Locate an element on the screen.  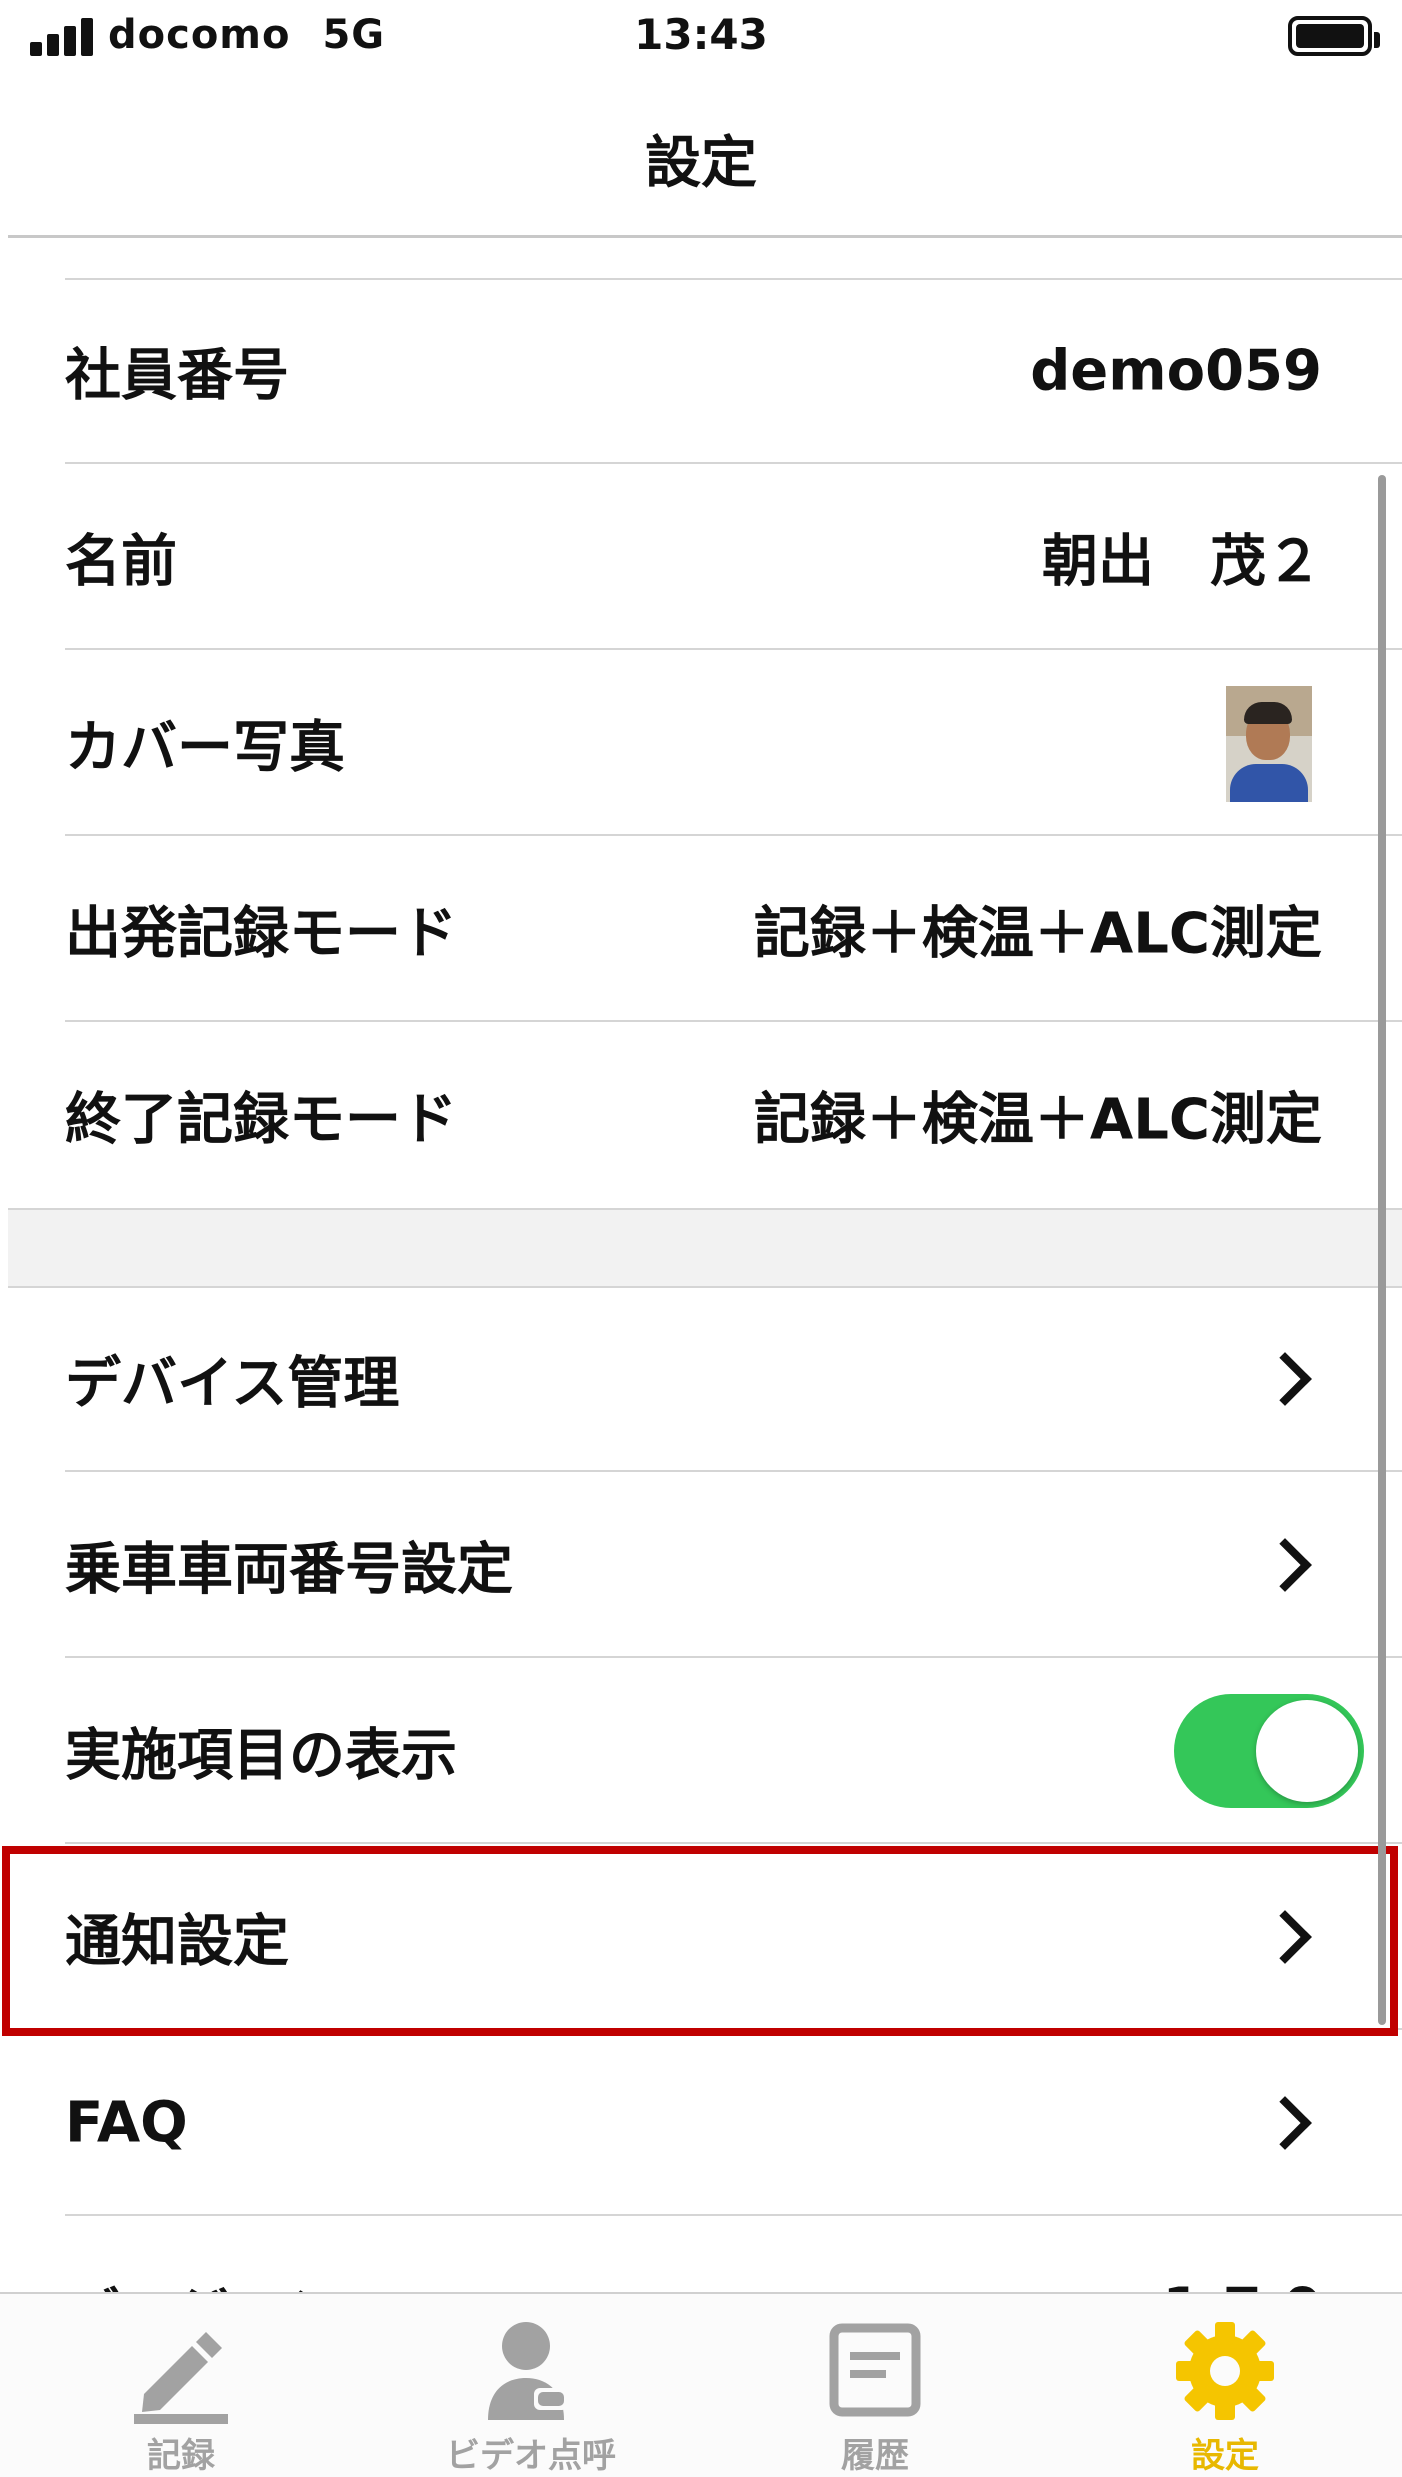
row-label: 終了記録モード is located at coordinates (261, 1120).